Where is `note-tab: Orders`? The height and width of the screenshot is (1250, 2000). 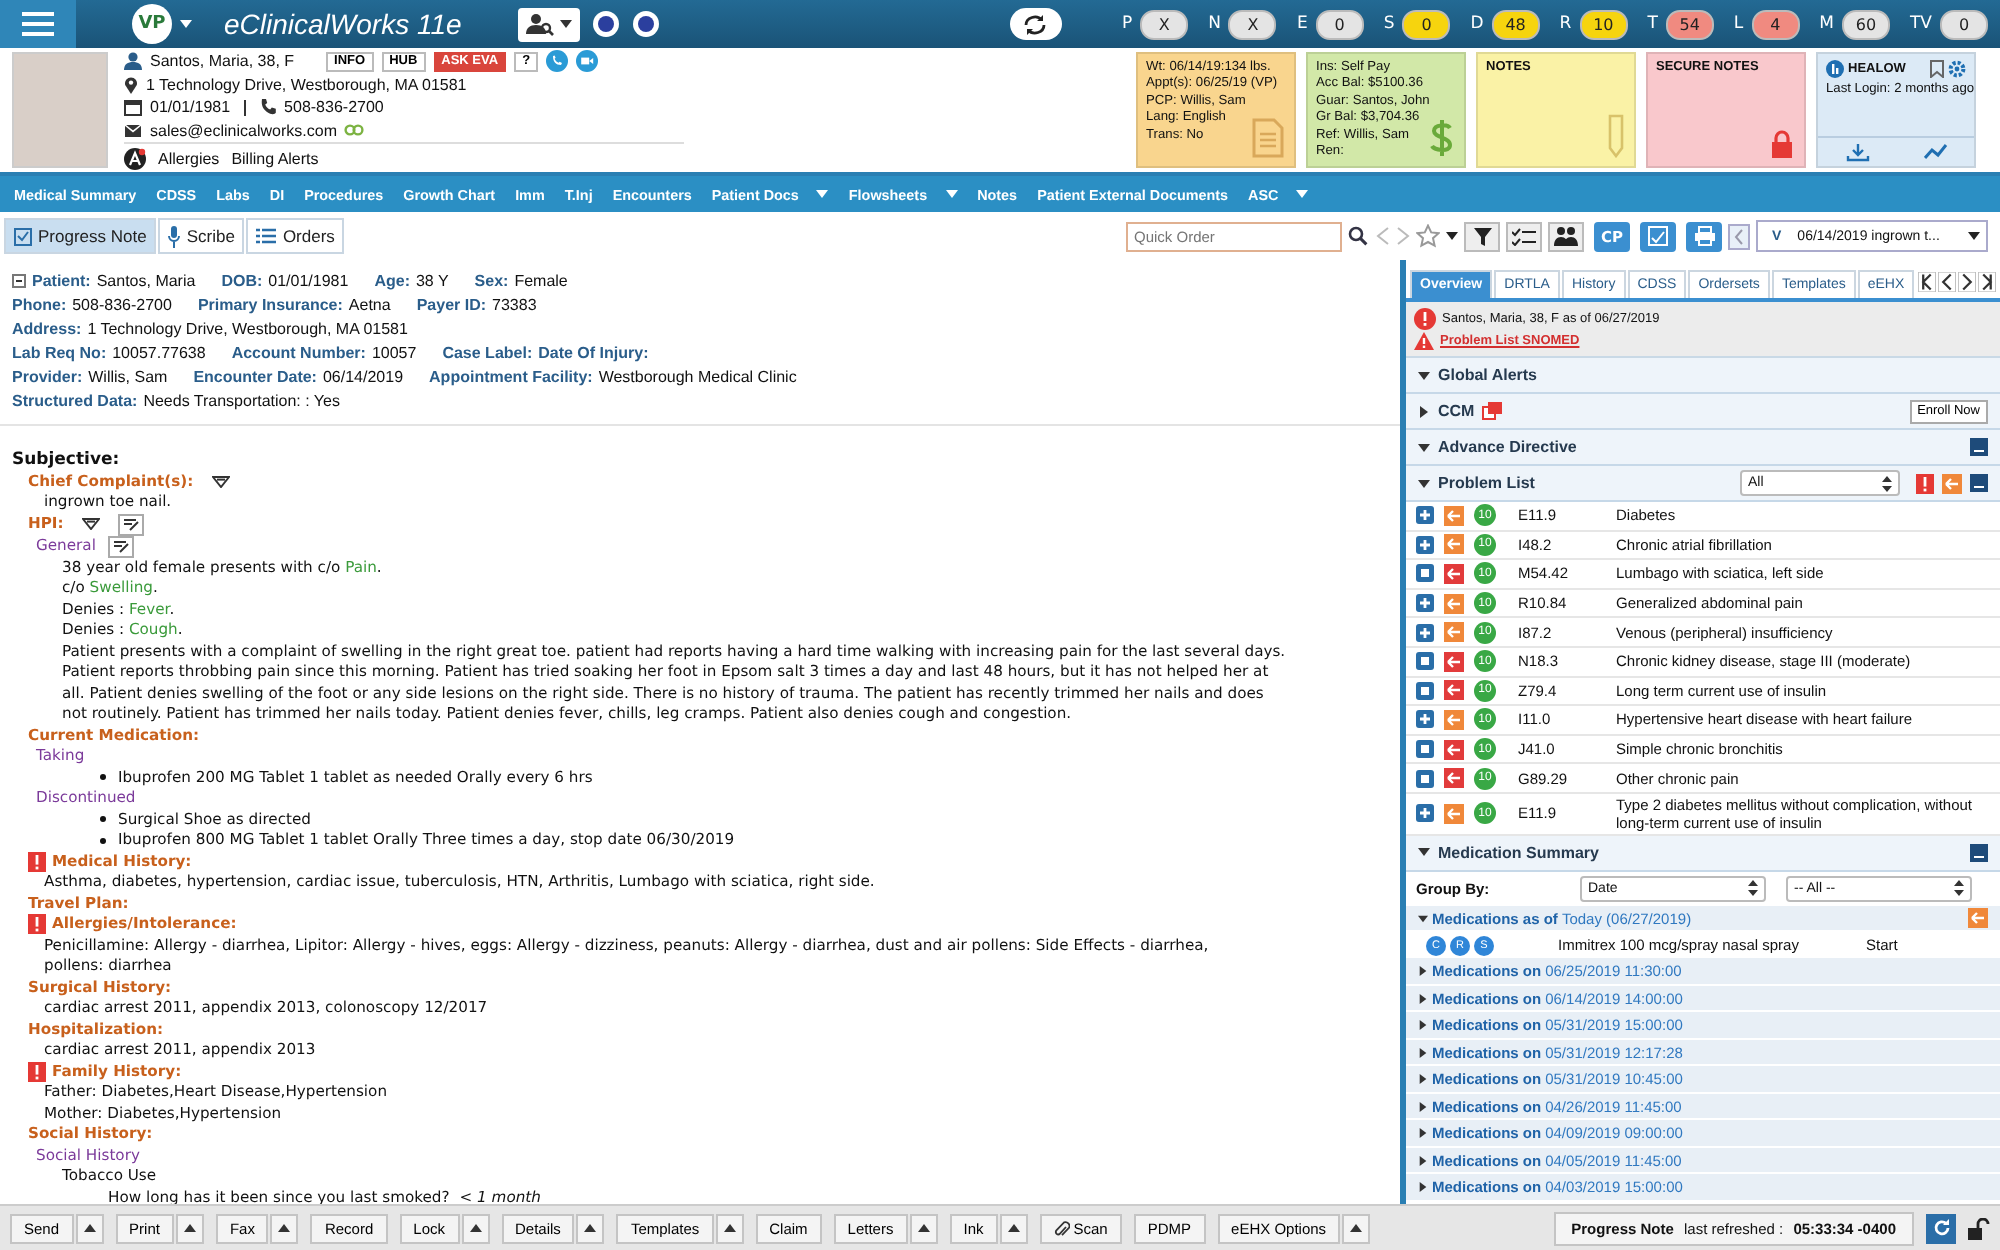 note-tab: Orders is located at coordinates (295, 236).